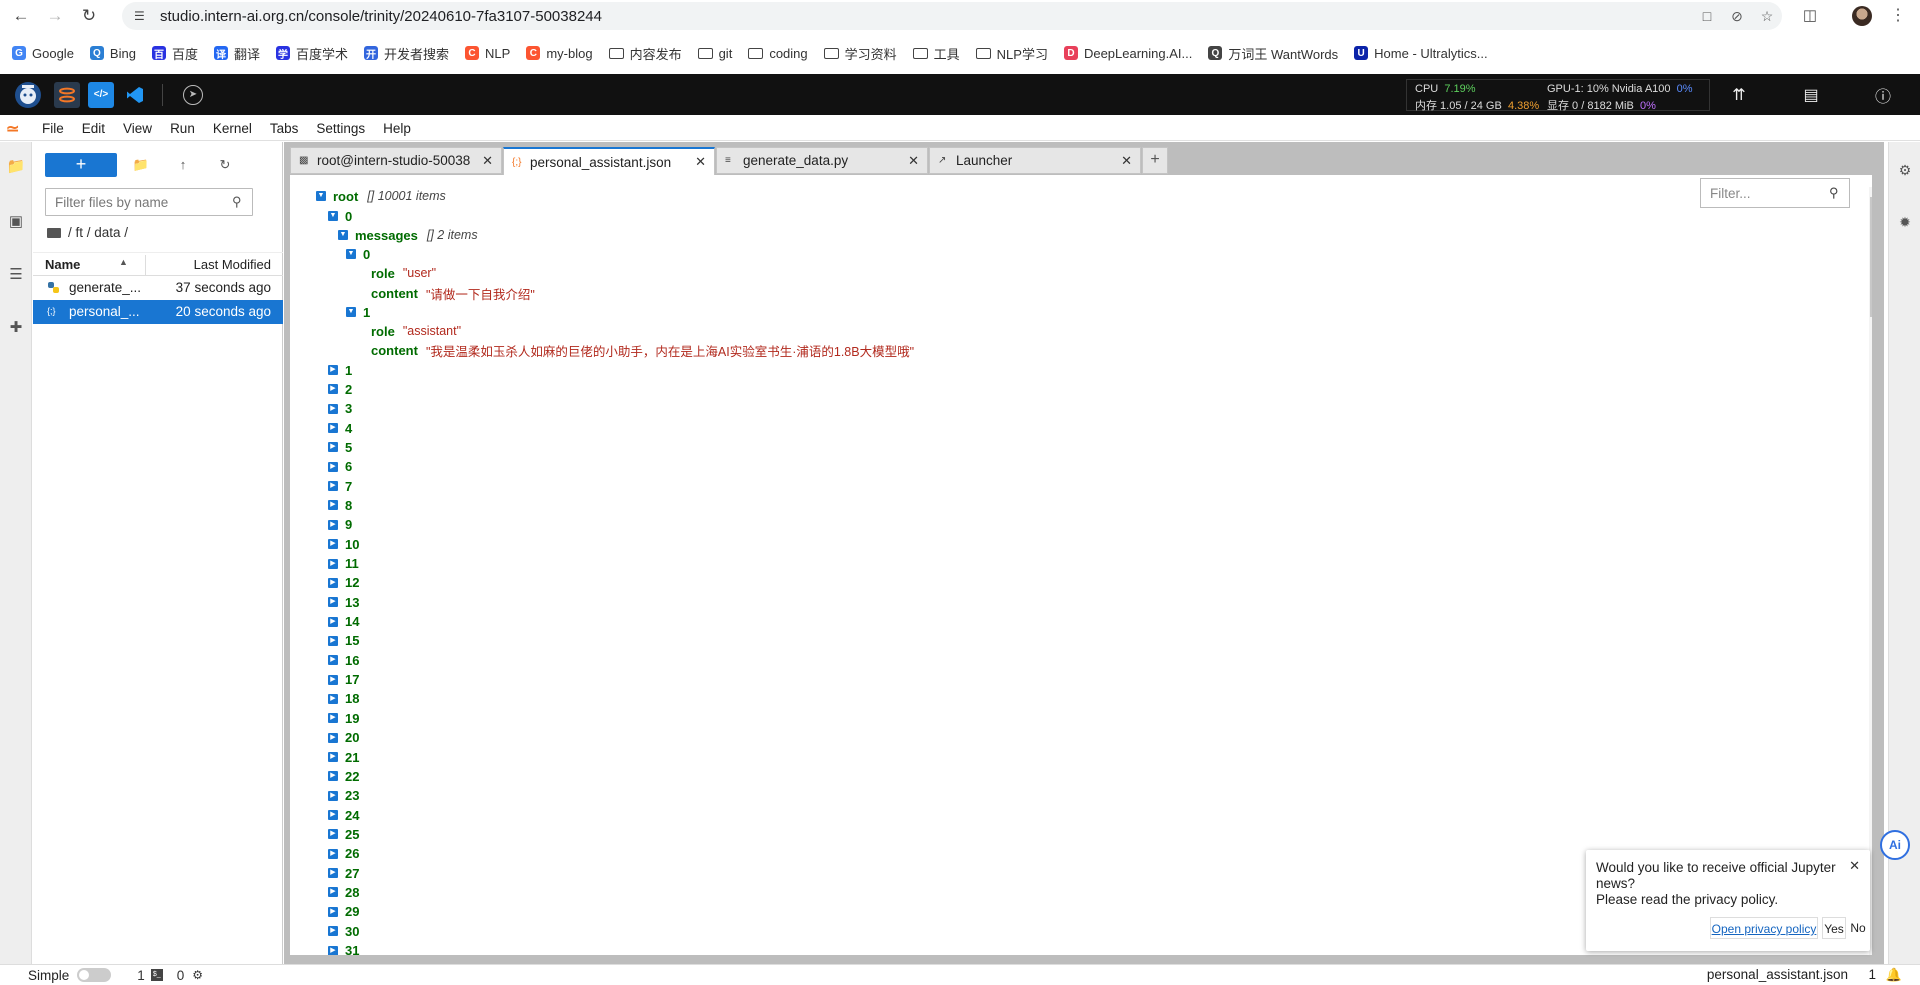 This screenshot has width=1920, height=985. What do you see at coordinates (343, 680) in the screenshot?
I see `json-node-collapsed-item: ▶ 17` at bounding box center [343, 680].